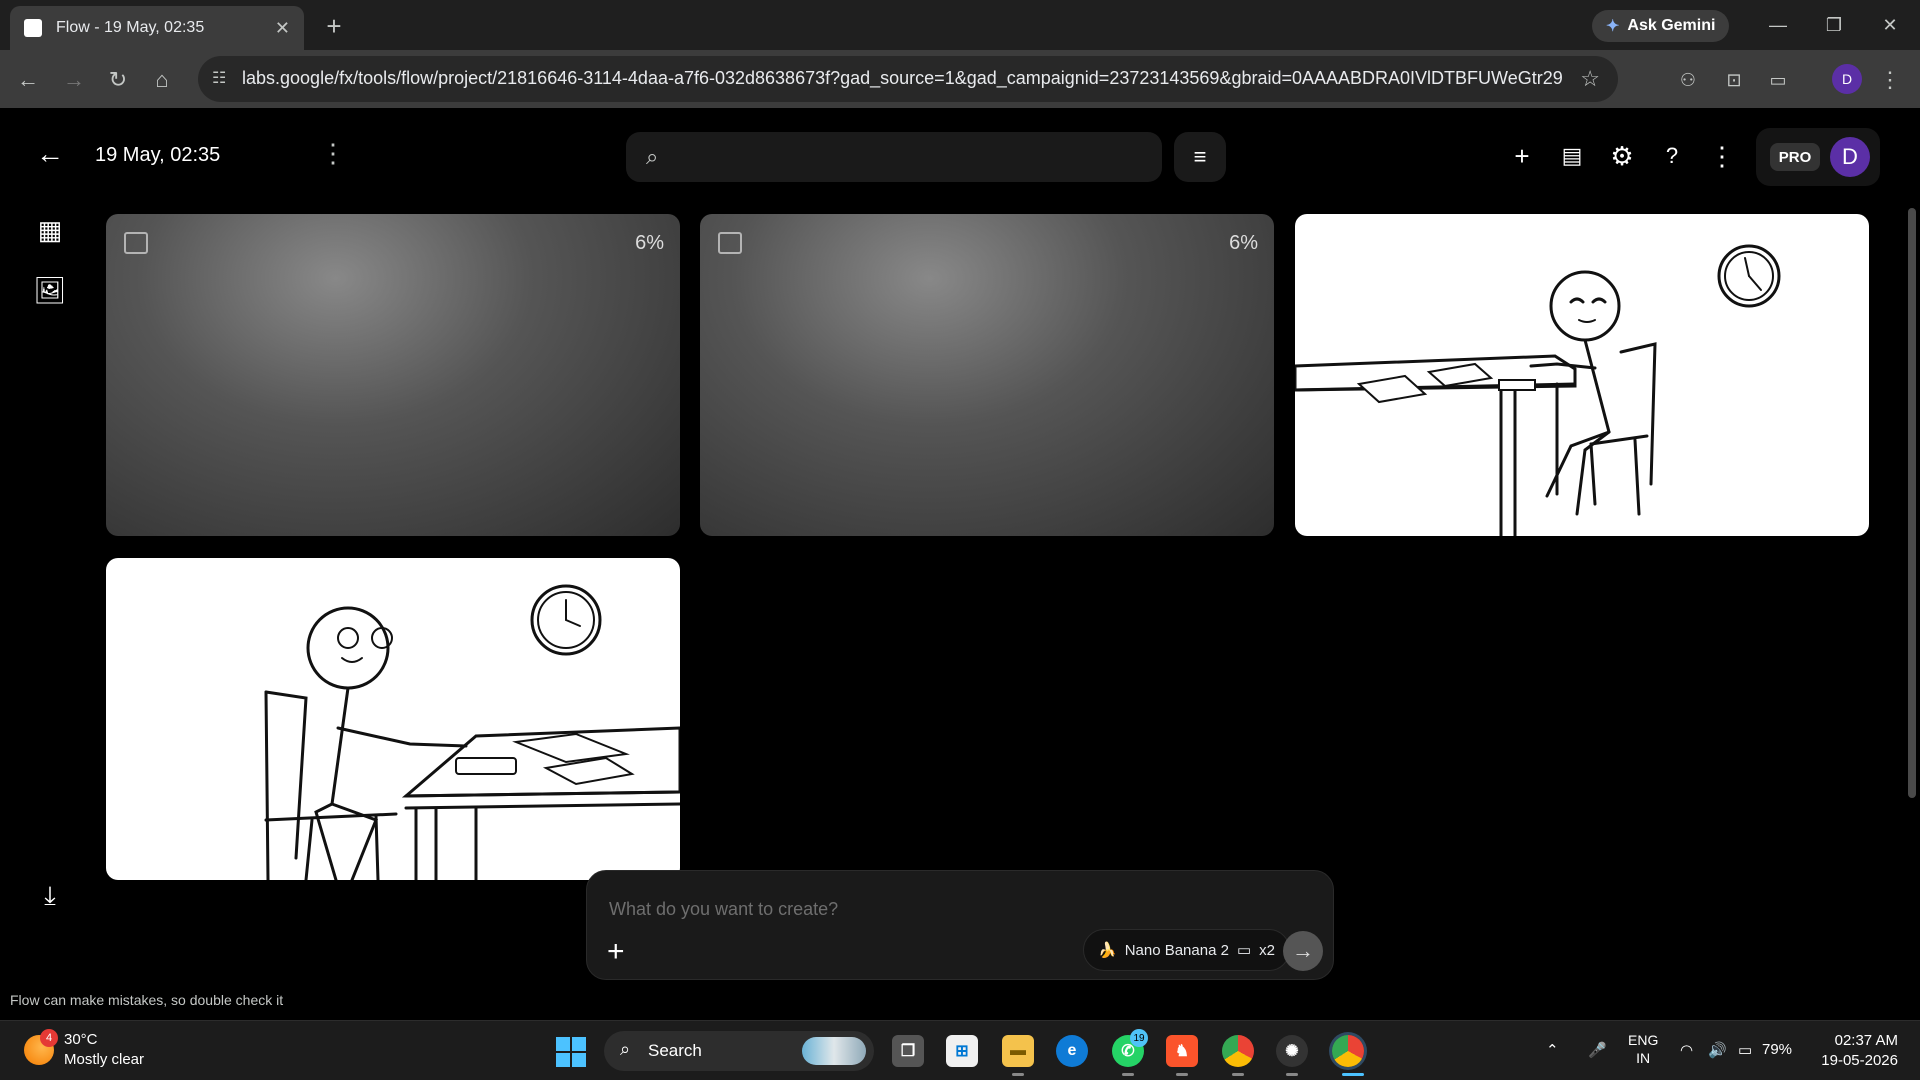 The width and height of the screenshot is (1920, 1080). I want to click on site-info-icon: ☷, so click(223, 79).